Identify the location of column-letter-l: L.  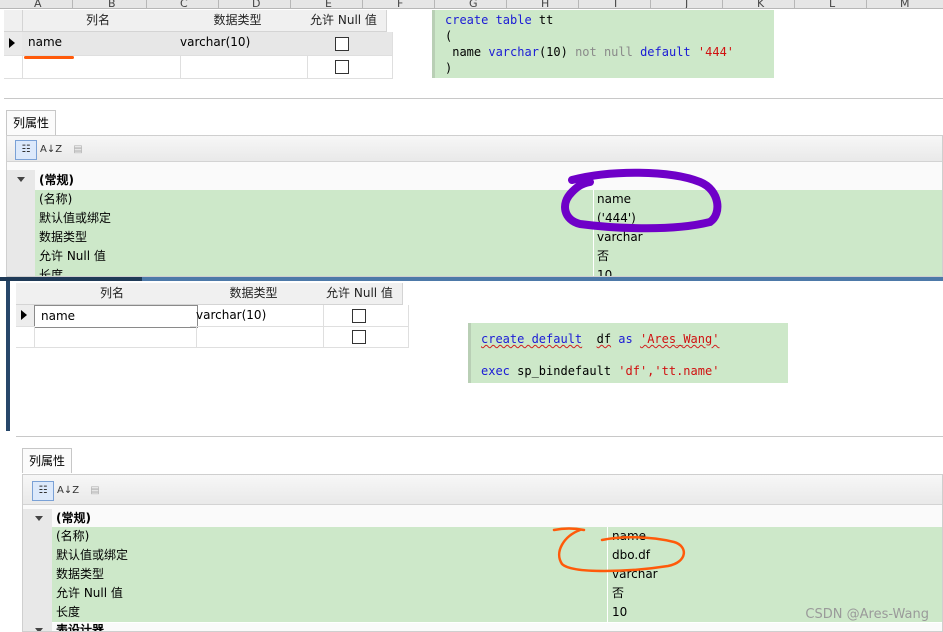
(832, 4).